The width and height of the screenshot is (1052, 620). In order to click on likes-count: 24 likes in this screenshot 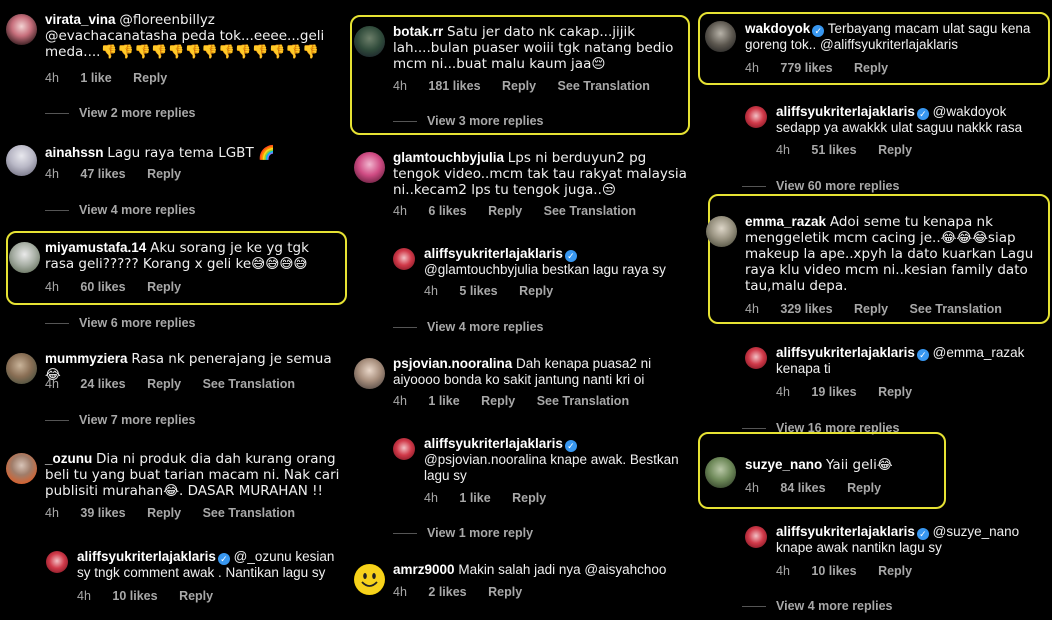, I will do `click(102, 384)`.